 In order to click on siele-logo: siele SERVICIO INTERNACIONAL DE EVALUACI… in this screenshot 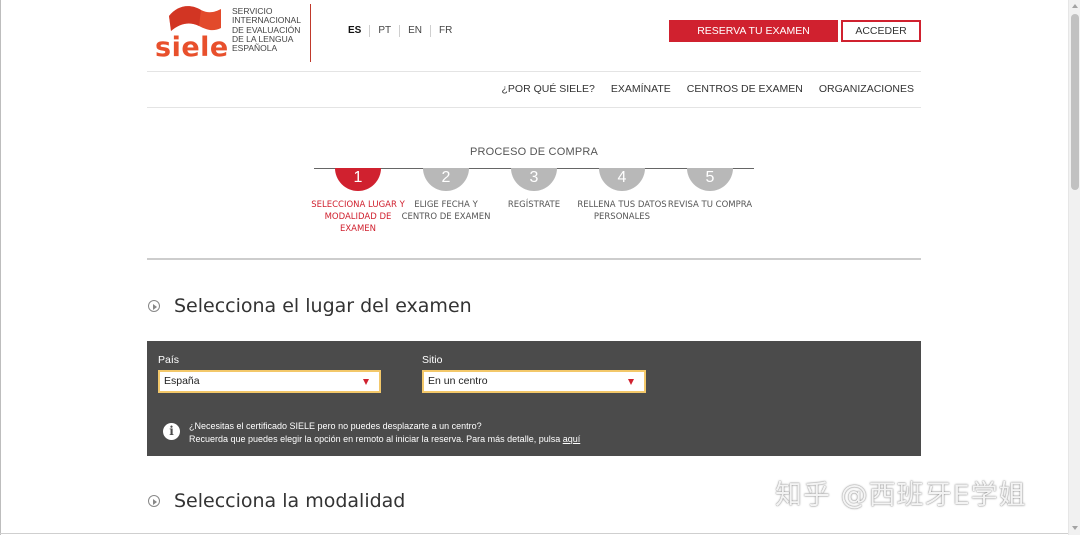, I will do `click(235, 33)`.